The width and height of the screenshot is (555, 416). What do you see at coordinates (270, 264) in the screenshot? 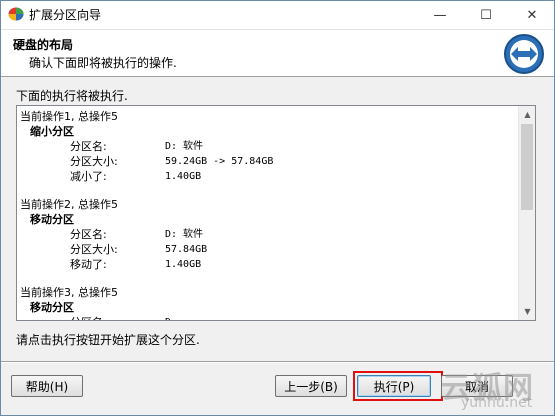
I see `operation-row: 移动了: 1.40GB` at bounding box center [270, 264].